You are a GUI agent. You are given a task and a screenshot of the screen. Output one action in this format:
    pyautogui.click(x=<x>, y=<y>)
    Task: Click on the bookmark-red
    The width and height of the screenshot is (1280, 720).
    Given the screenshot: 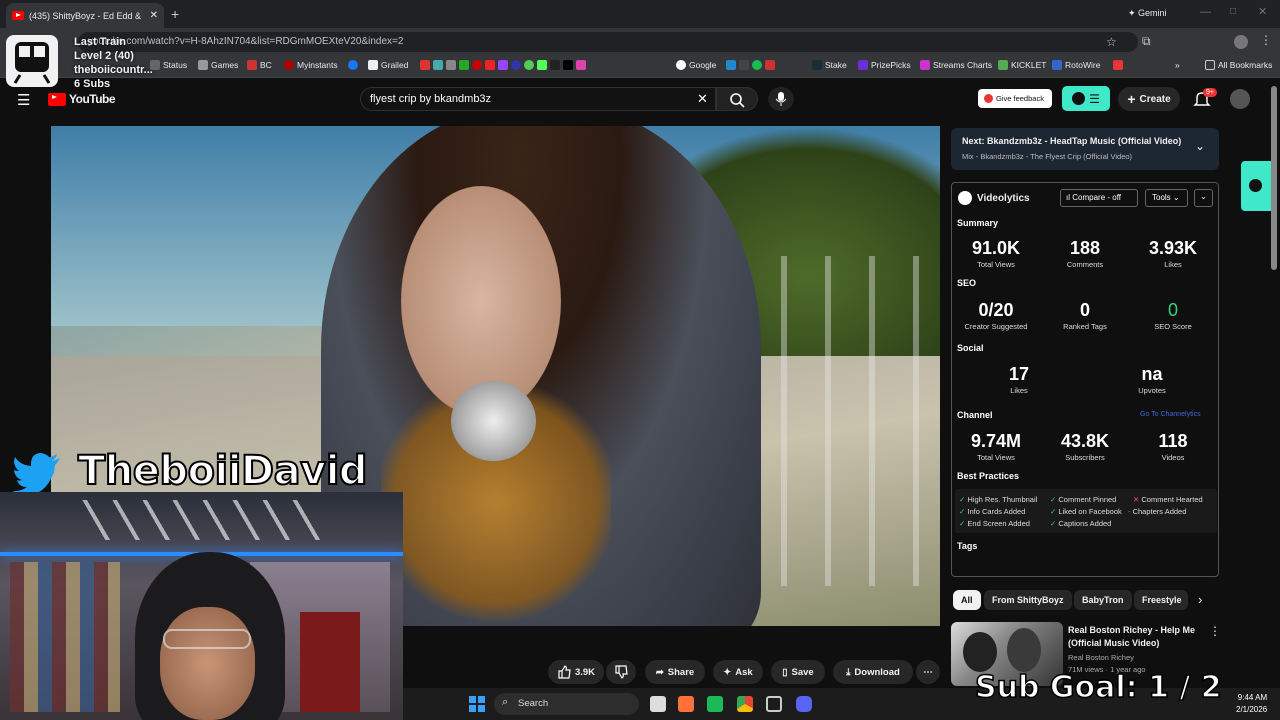 What is the action you would take?
    pyautogui.click(x=1118, y=65)
    